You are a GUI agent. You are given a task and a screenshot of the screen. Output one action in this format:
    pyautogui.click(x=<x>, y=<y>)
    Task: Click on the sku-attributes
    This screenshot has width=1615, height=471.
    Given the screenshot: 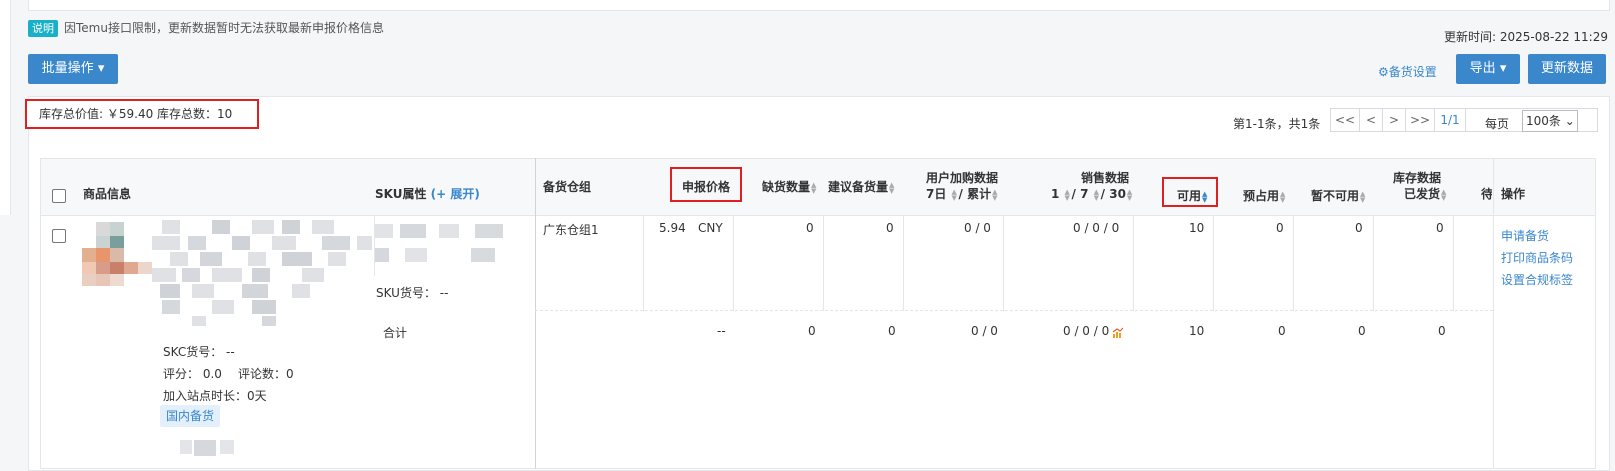 What is the action you would take?
    pyautogui.click(x=450, y=246)
    